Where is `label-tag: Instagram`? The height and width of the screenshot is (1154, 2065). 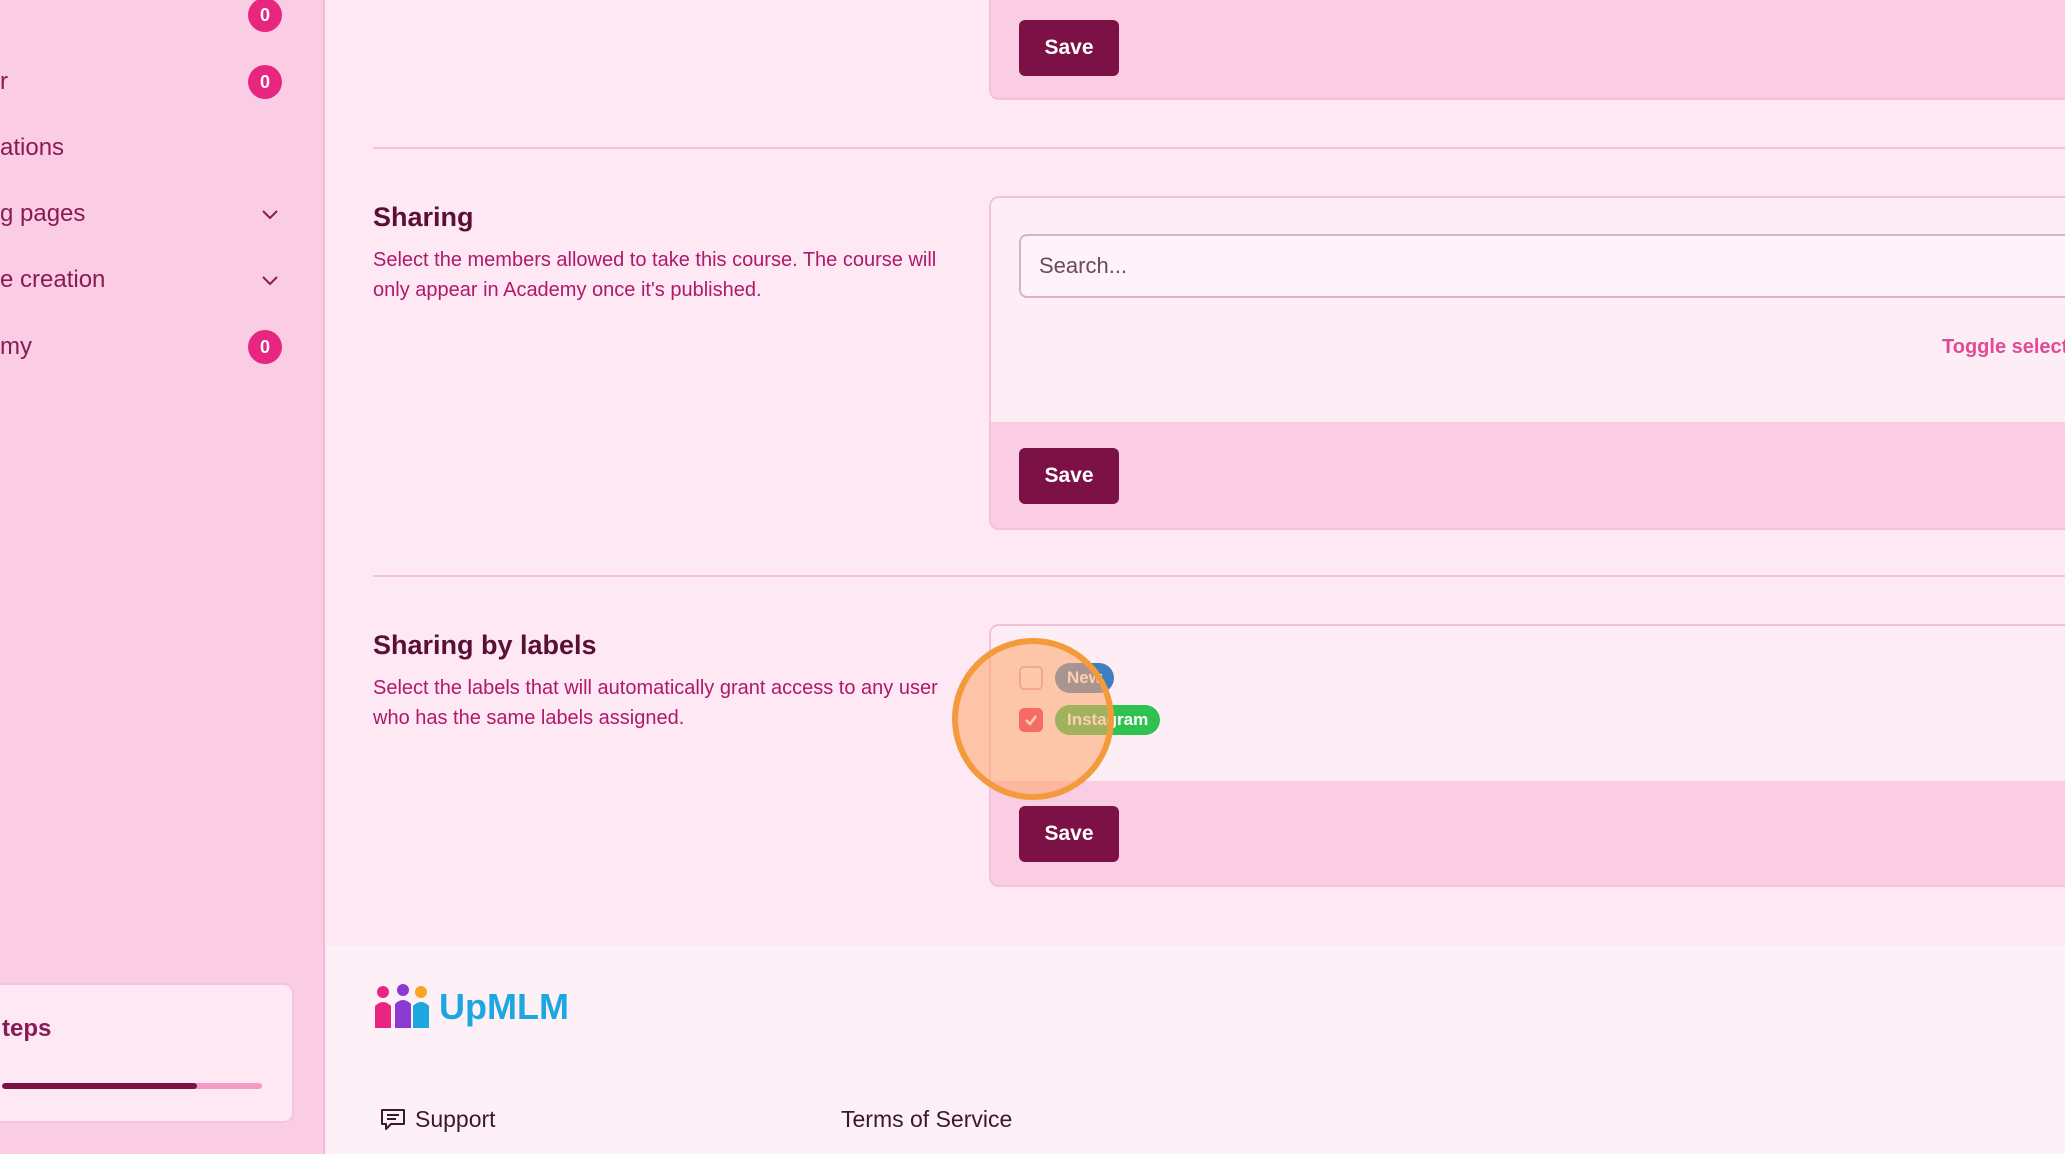
label-tag: Instagram is located at coordinates (1108, 720).